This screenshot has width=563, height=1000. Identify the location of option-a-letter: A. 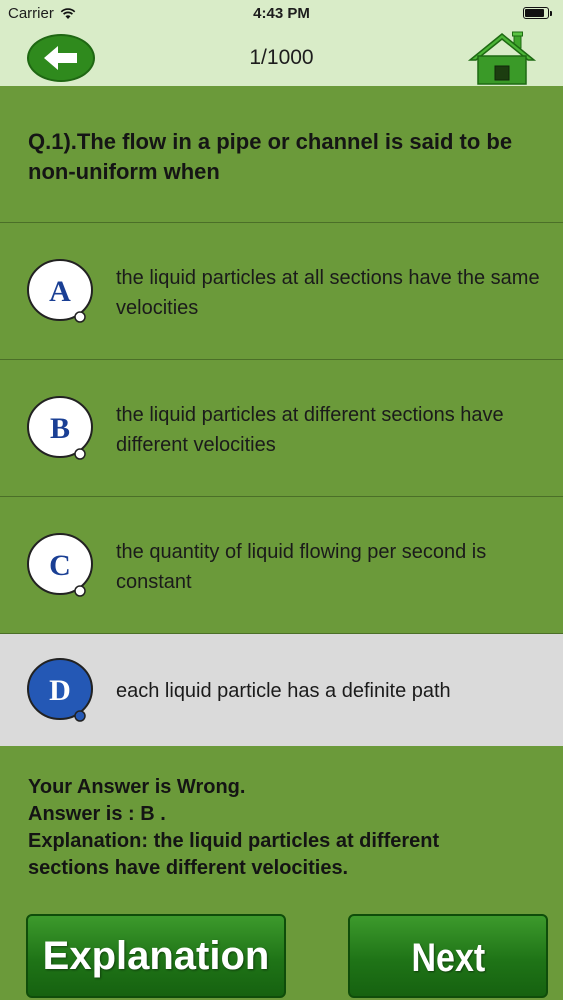
(60, 291).